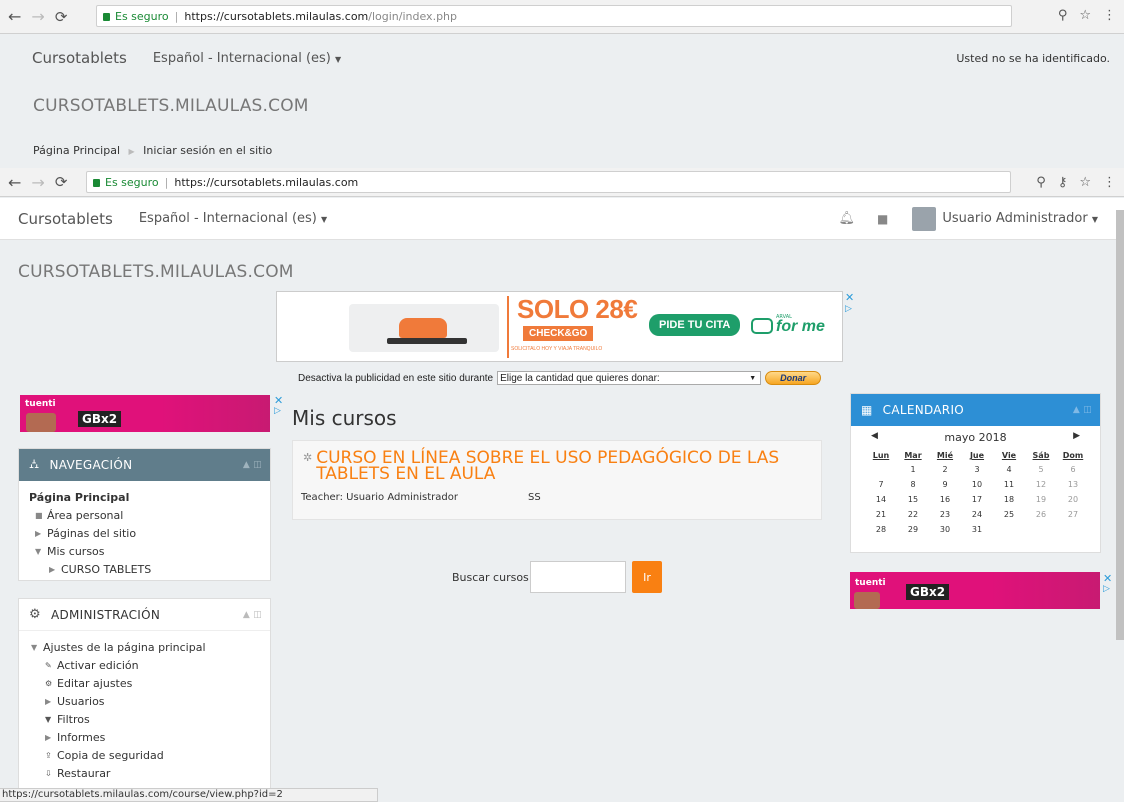  Describe the element at coordinates (913, 484) in the screenshot. I see `calendar-day: 8` at that location.